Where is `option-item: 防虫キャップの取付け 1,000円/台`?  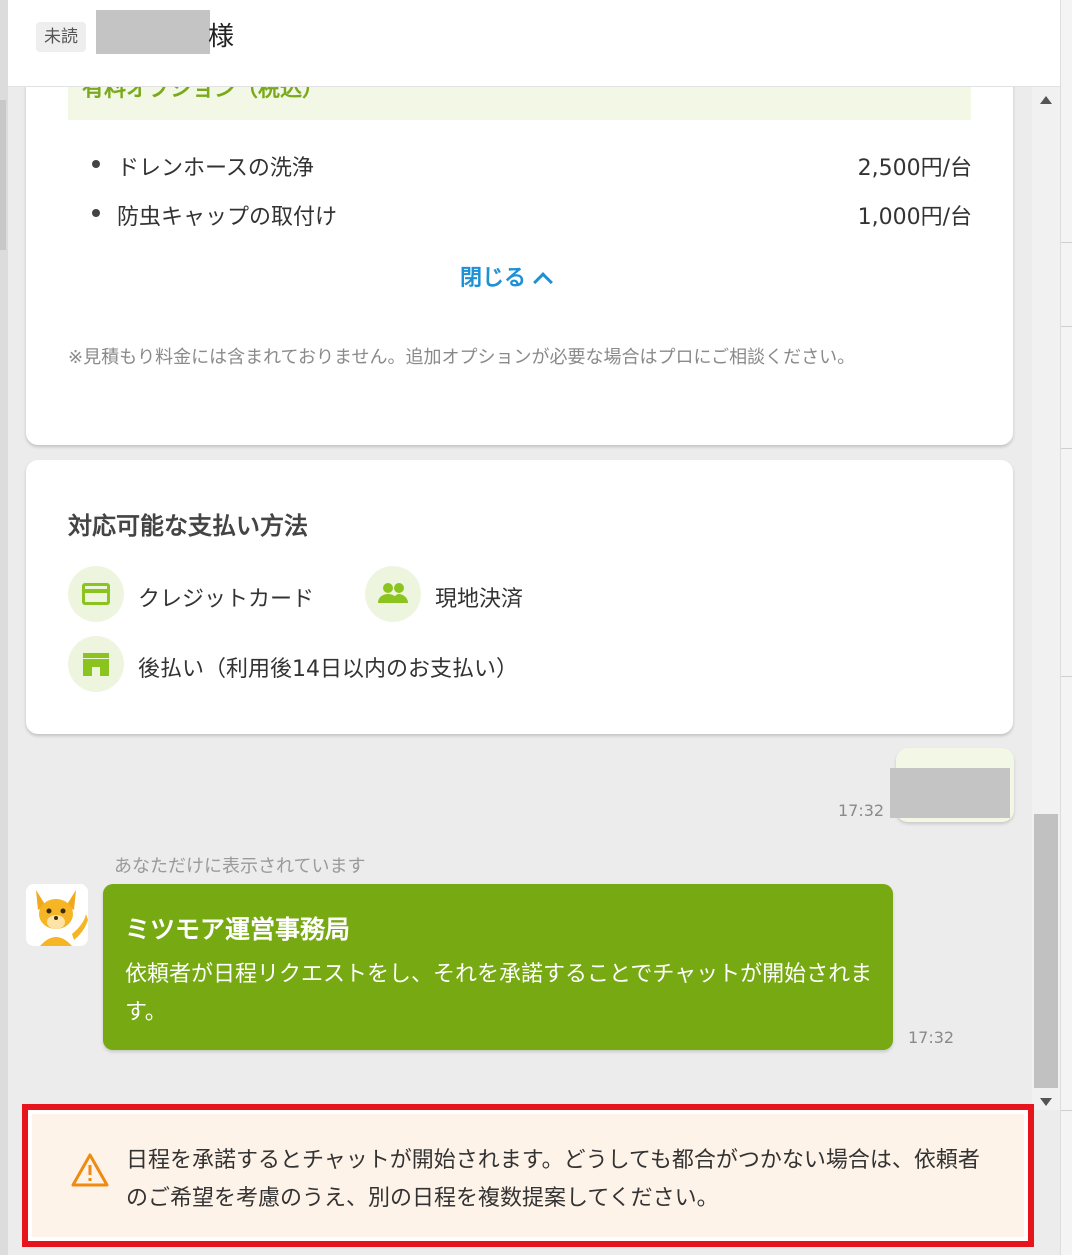 option-item: 防虫キャップの取付け 1,000円/台 is located at coordinates (532, 213).